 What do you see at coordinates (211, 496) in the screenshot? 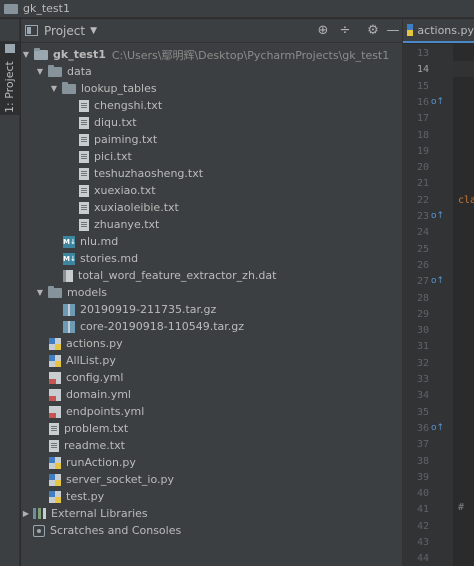
I see `tree-item-file: test.py` at bounding box center [211, 496].